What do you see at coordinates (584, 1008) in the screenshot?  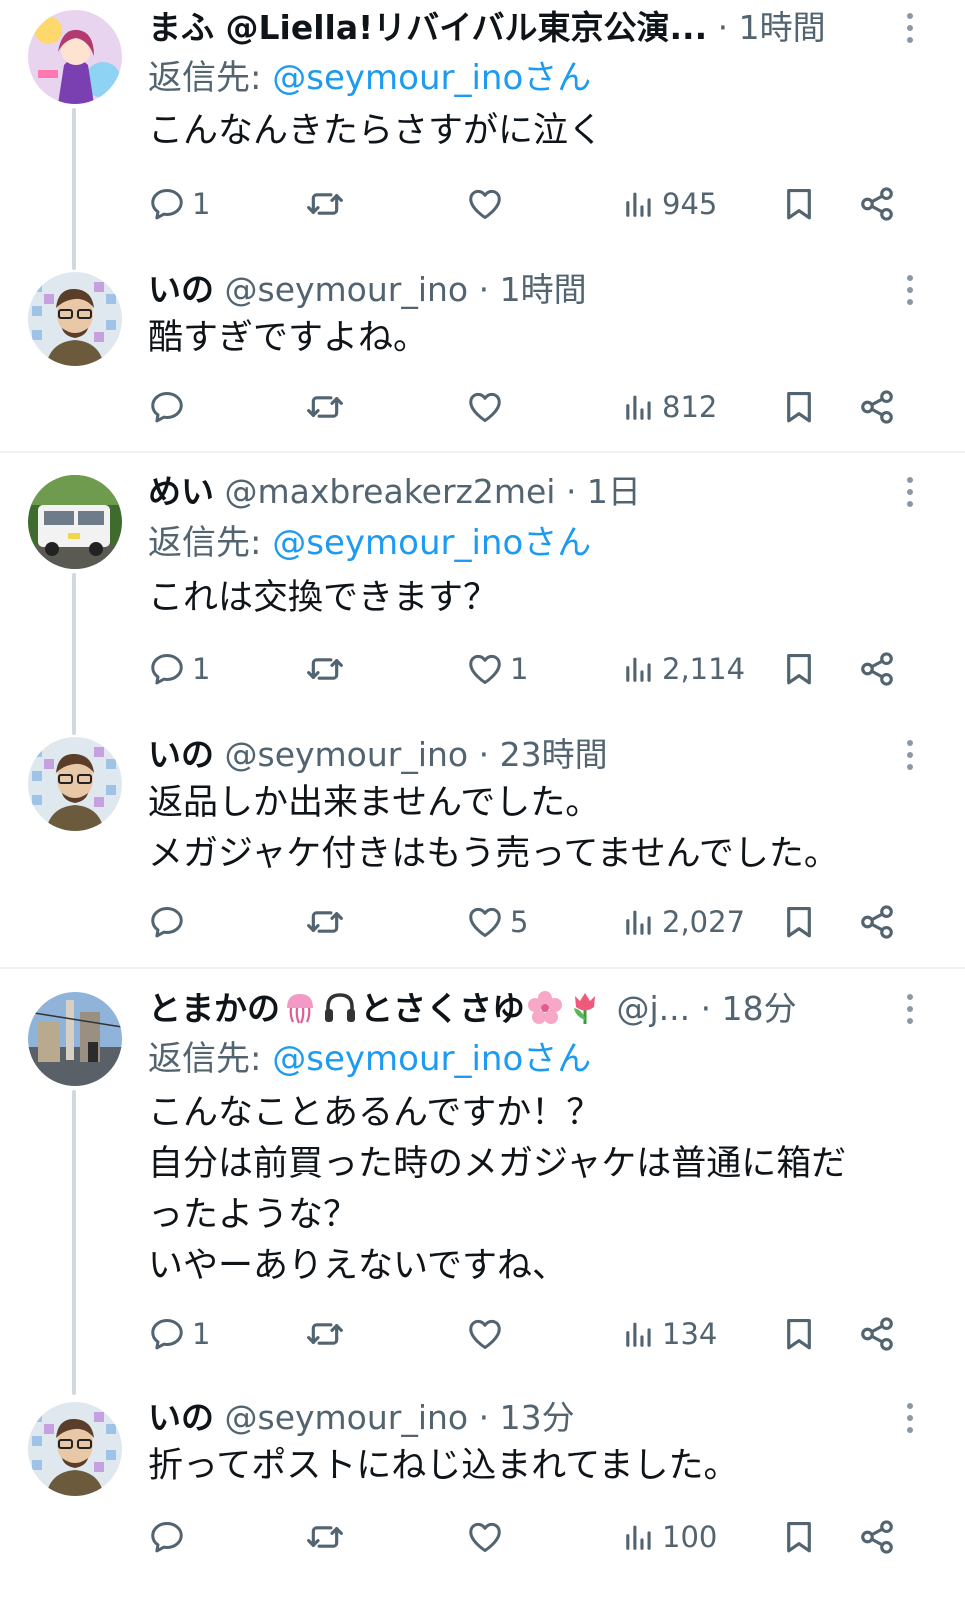 I see `tulip-icon` at bounding box center [584, 1008].